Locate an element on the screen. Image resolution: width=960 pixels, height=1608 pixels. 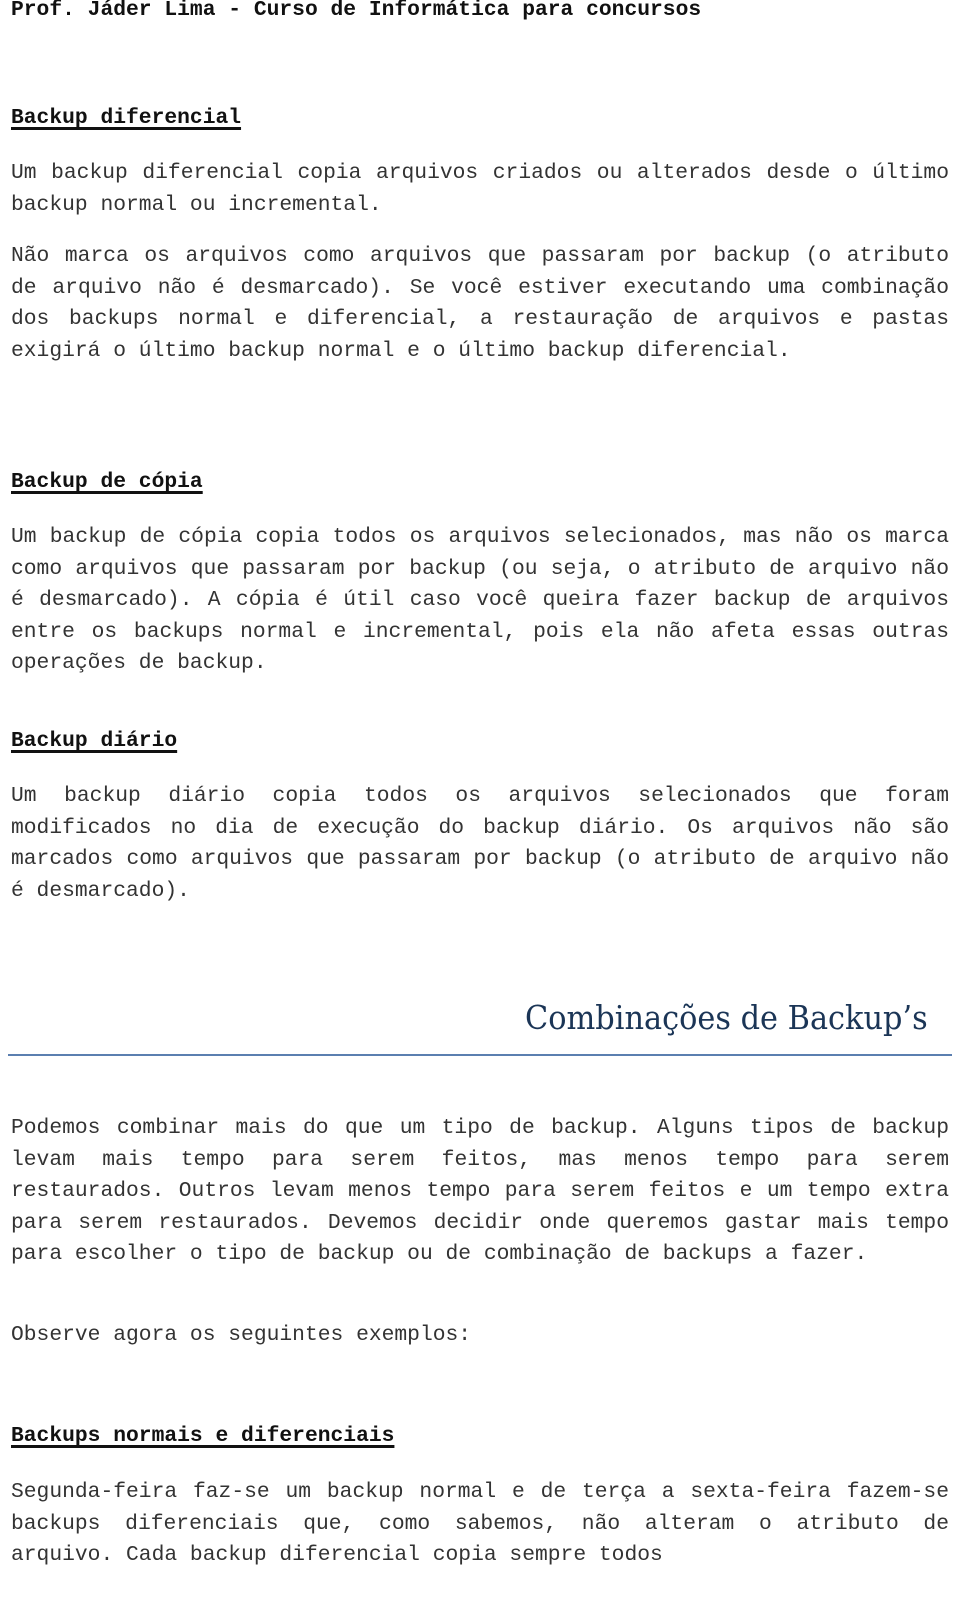
title-rule is located at coordinates (480, 1055).